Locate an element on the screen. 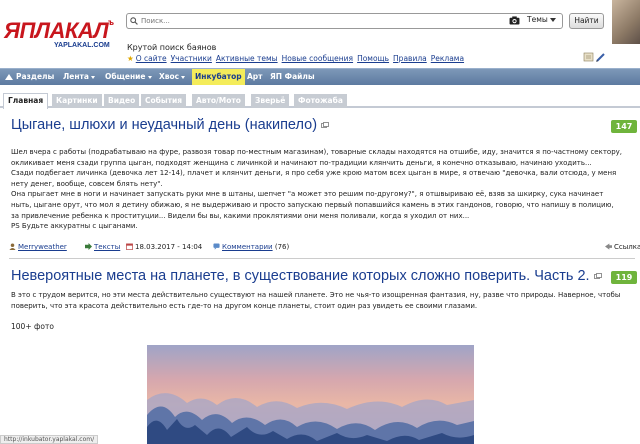 Image resolution: width=640 pixels, height=444 pixels. link-help: Помощь is located at coordinates (373, 58).